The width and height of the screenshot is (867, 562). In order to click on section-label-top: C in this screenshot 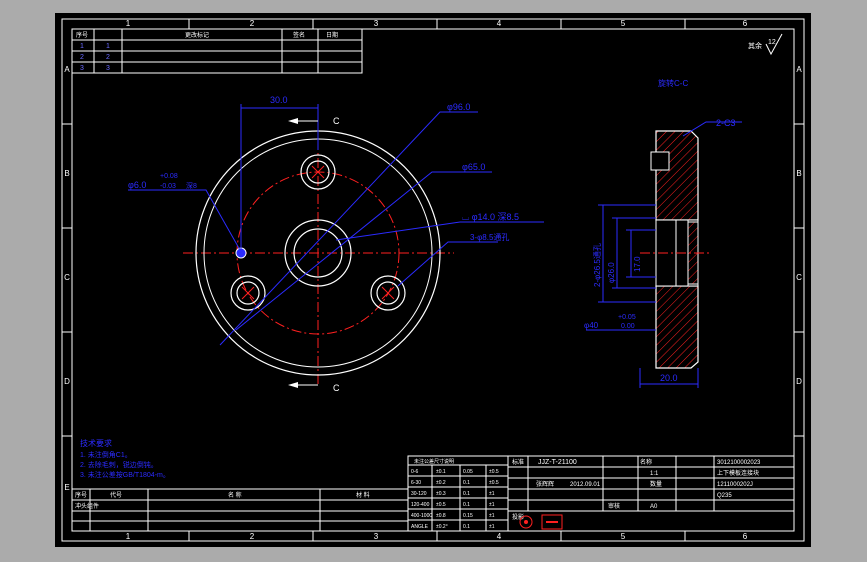, I will do `click(336, 121)`.